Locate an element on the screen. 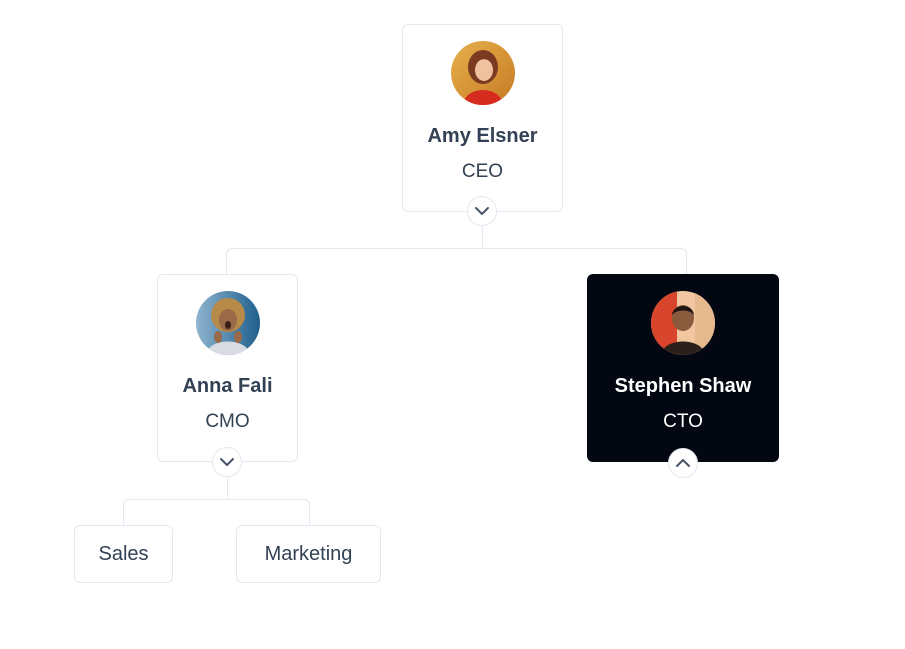 The image size is (905, 649). expand-toggle-ceo is located at coordinates (482, 211).